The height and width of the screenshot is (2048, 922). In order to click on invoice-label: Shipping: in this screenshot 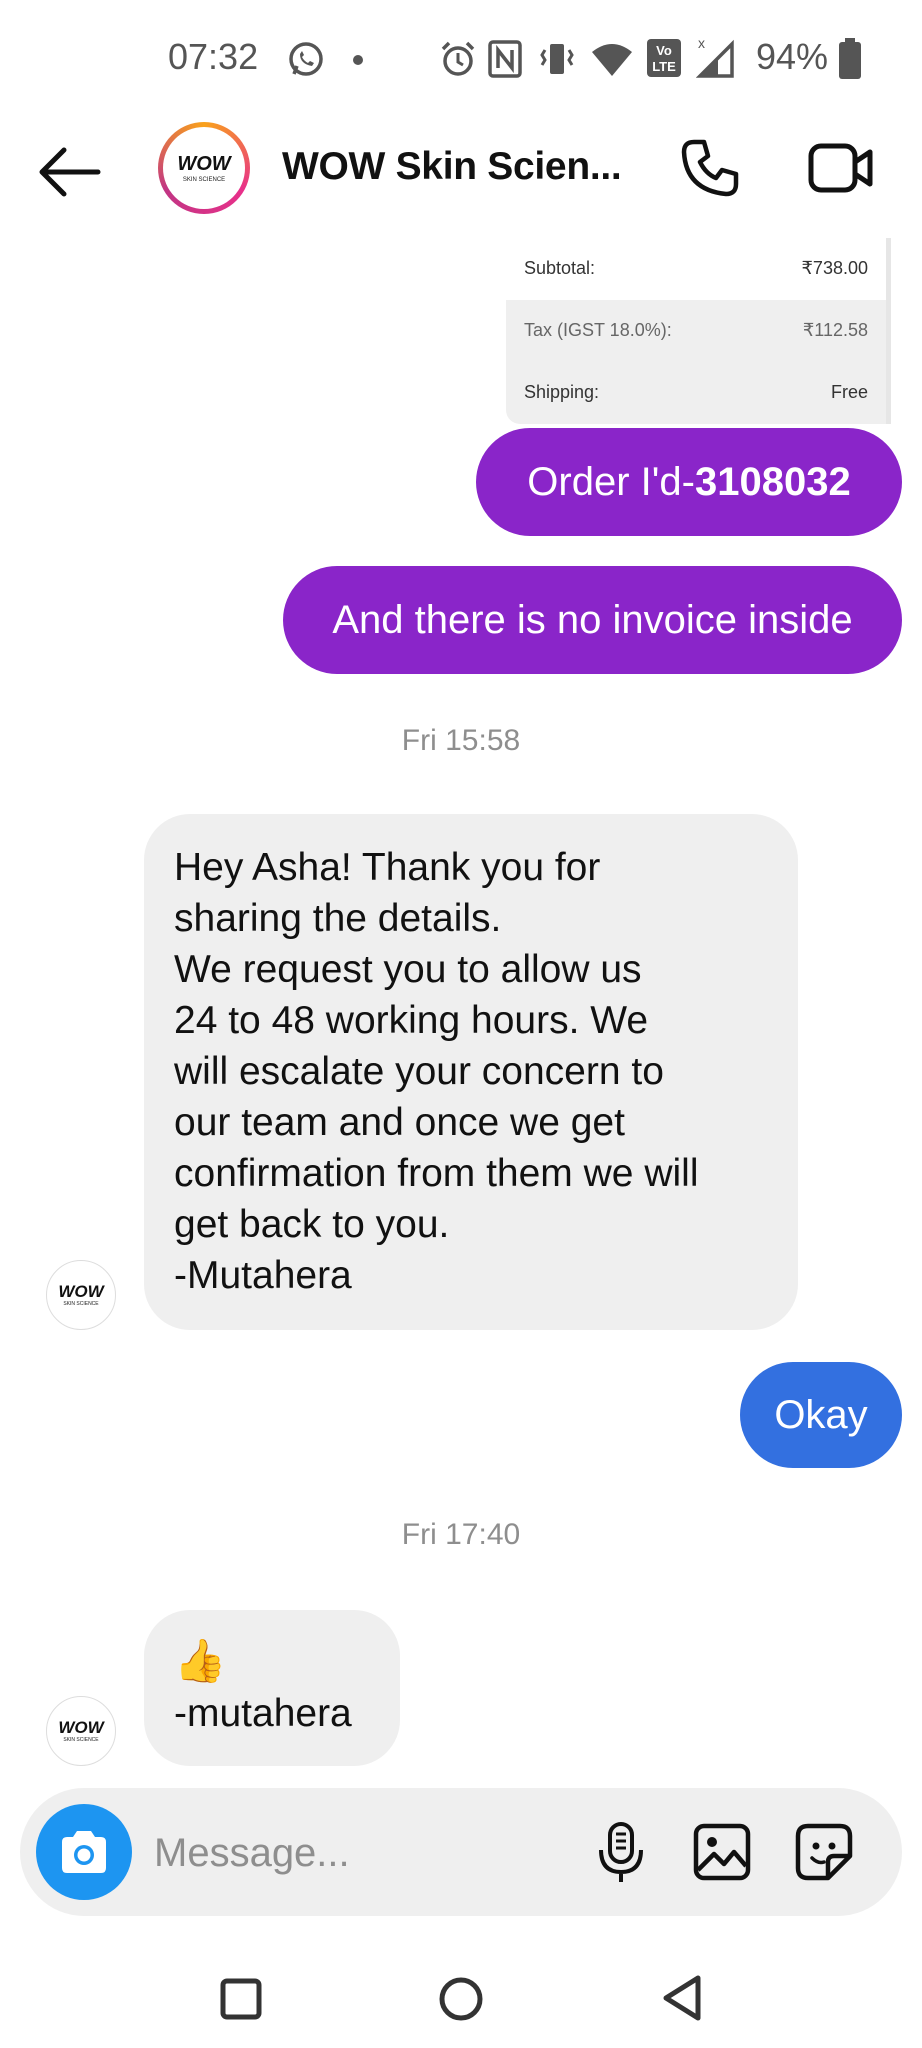, I will do `click(562, 392)`.